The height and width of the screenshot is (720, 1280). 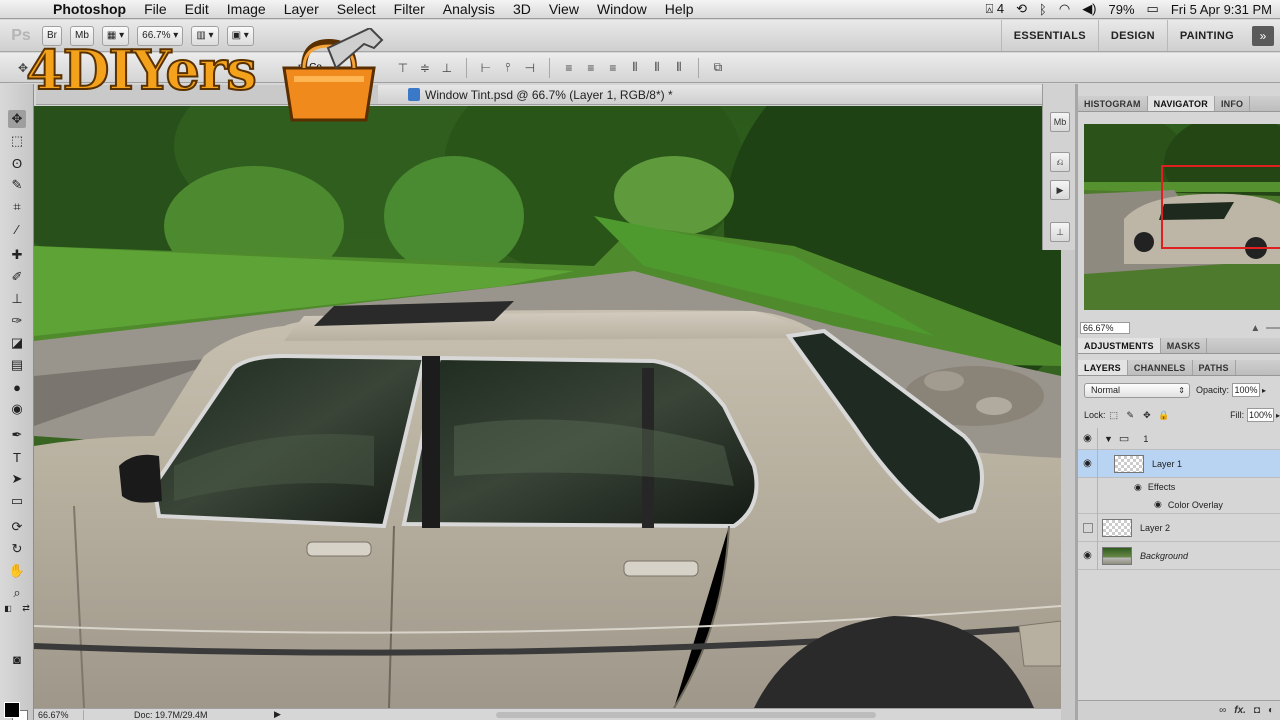 What do you see at coordinates (17, 229) in the screenshot?
I see `eyedropper-tool-icon: ⁄` at bounding box center [17, 229].